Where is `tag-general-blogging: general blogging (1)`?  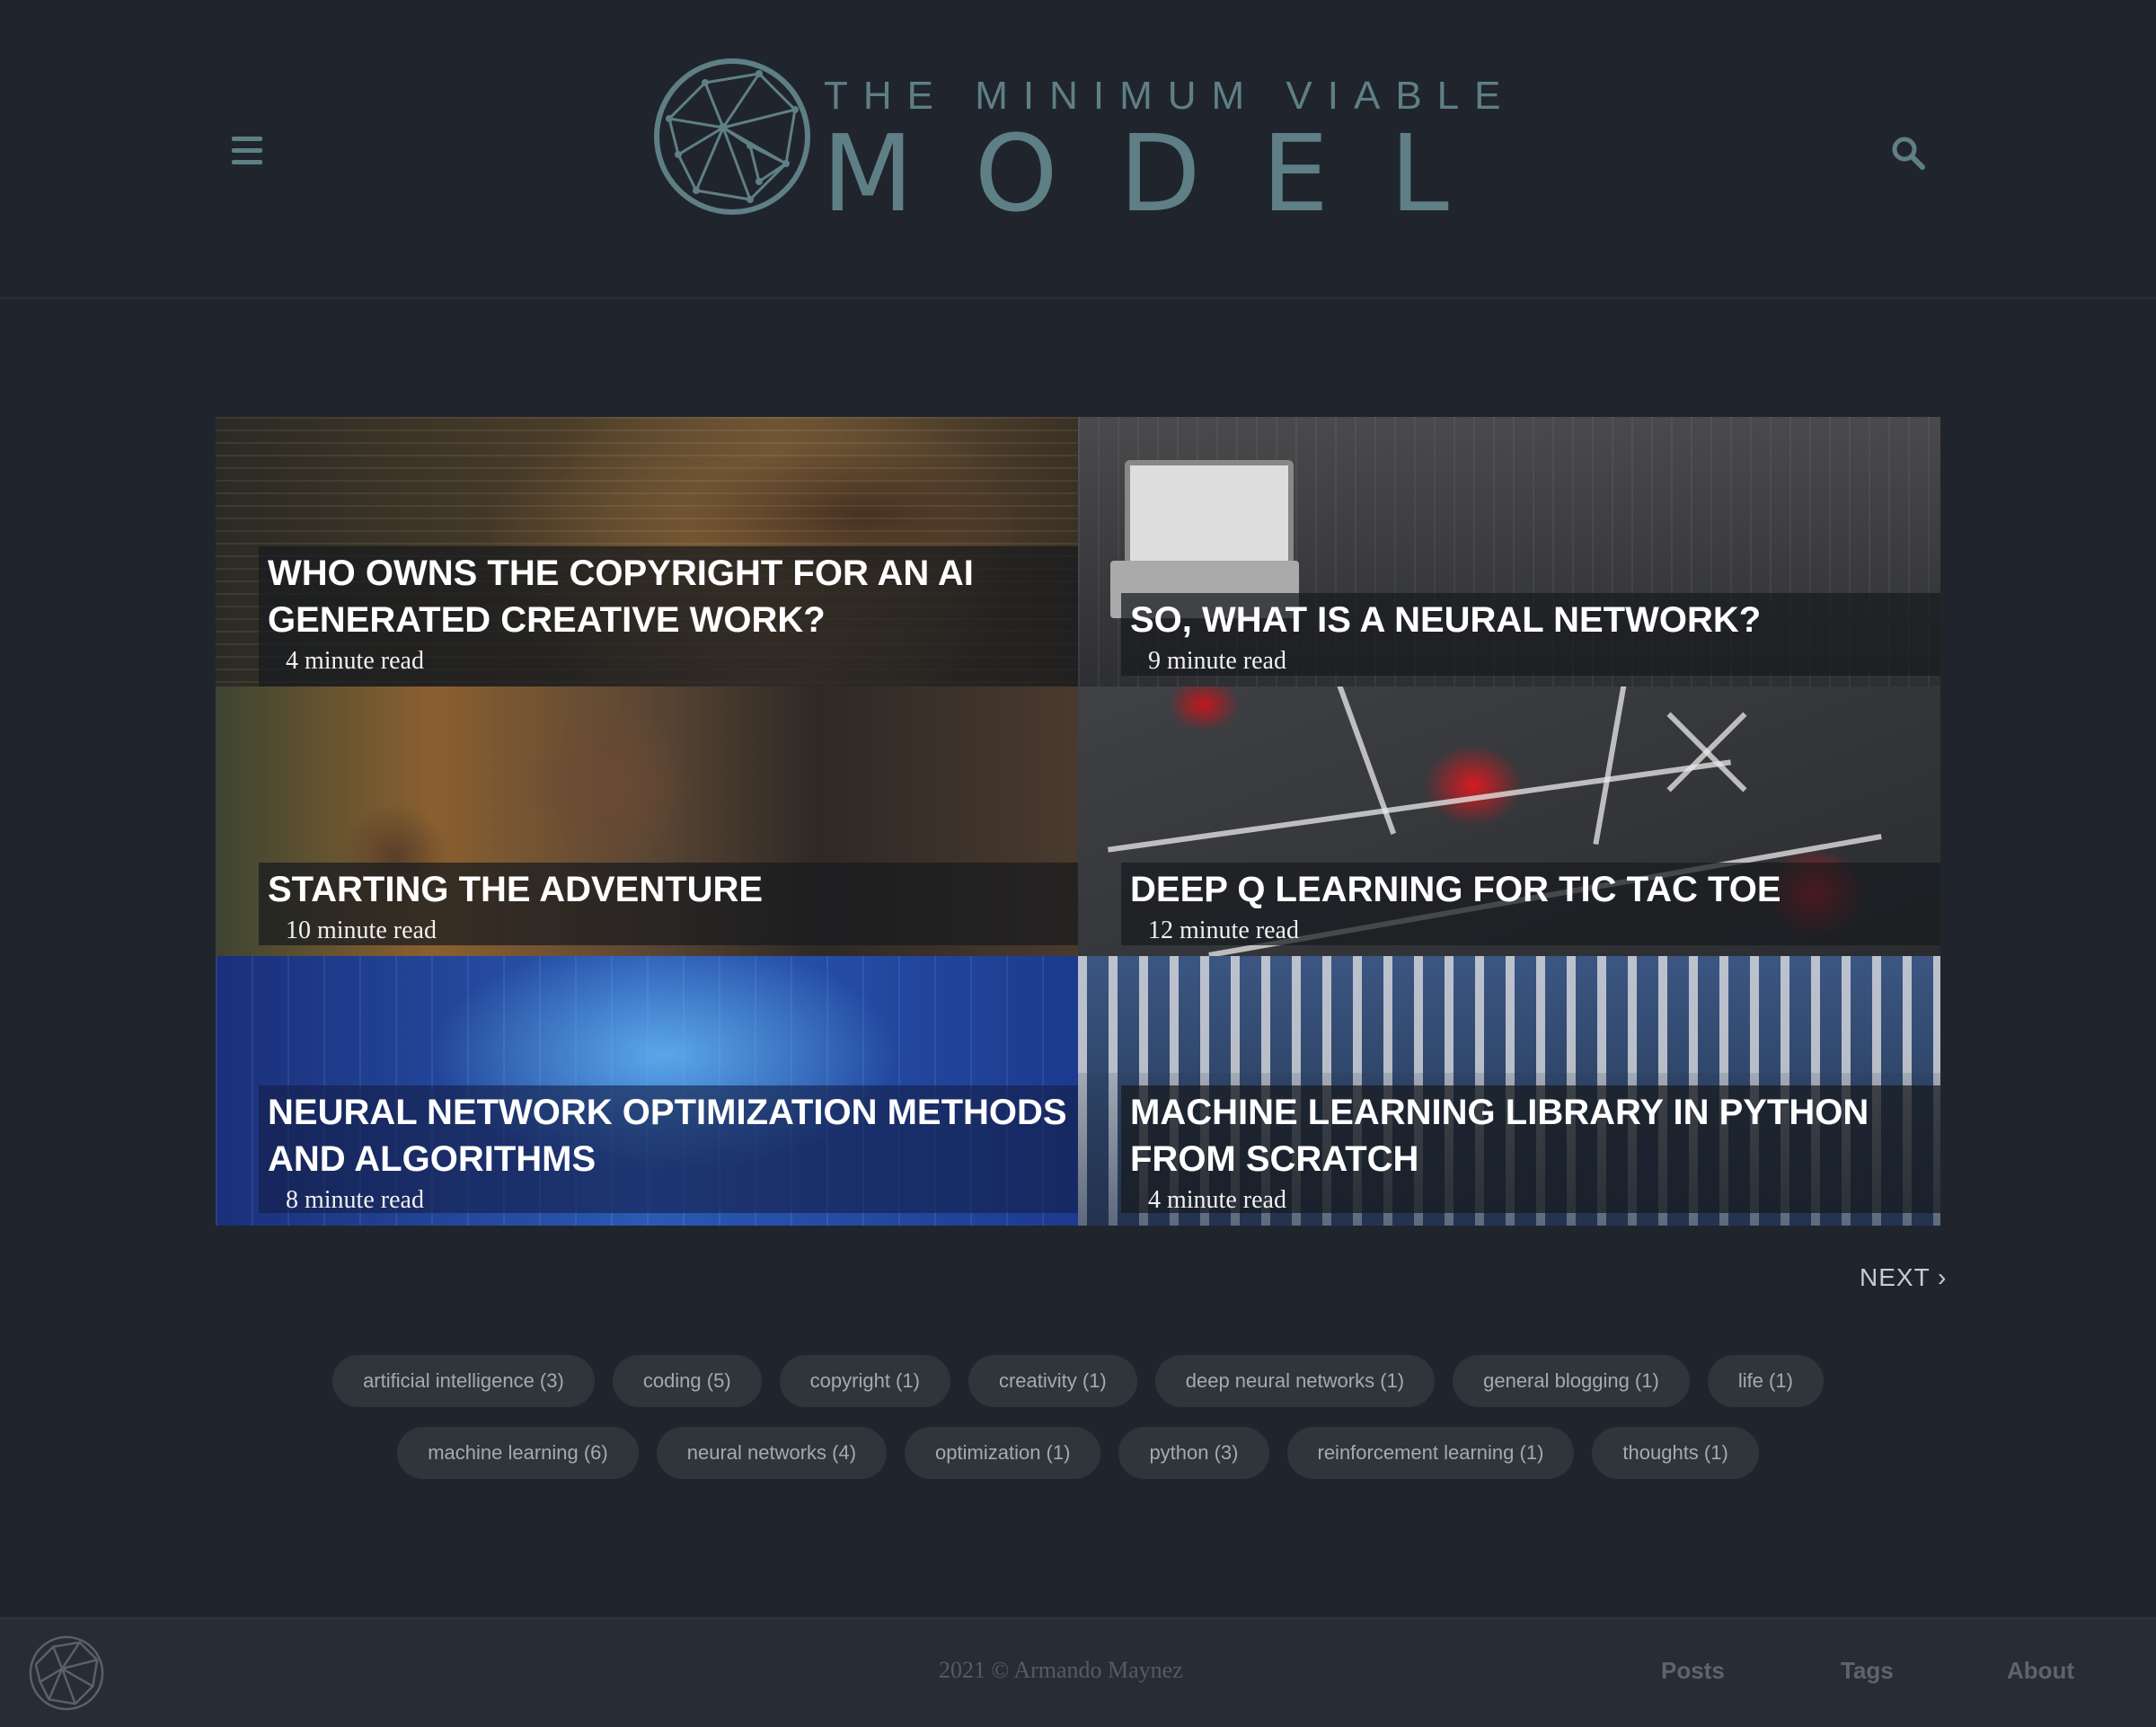
tag-general-blogging: general blogging (1) is located at coordinates (1572, 1381).